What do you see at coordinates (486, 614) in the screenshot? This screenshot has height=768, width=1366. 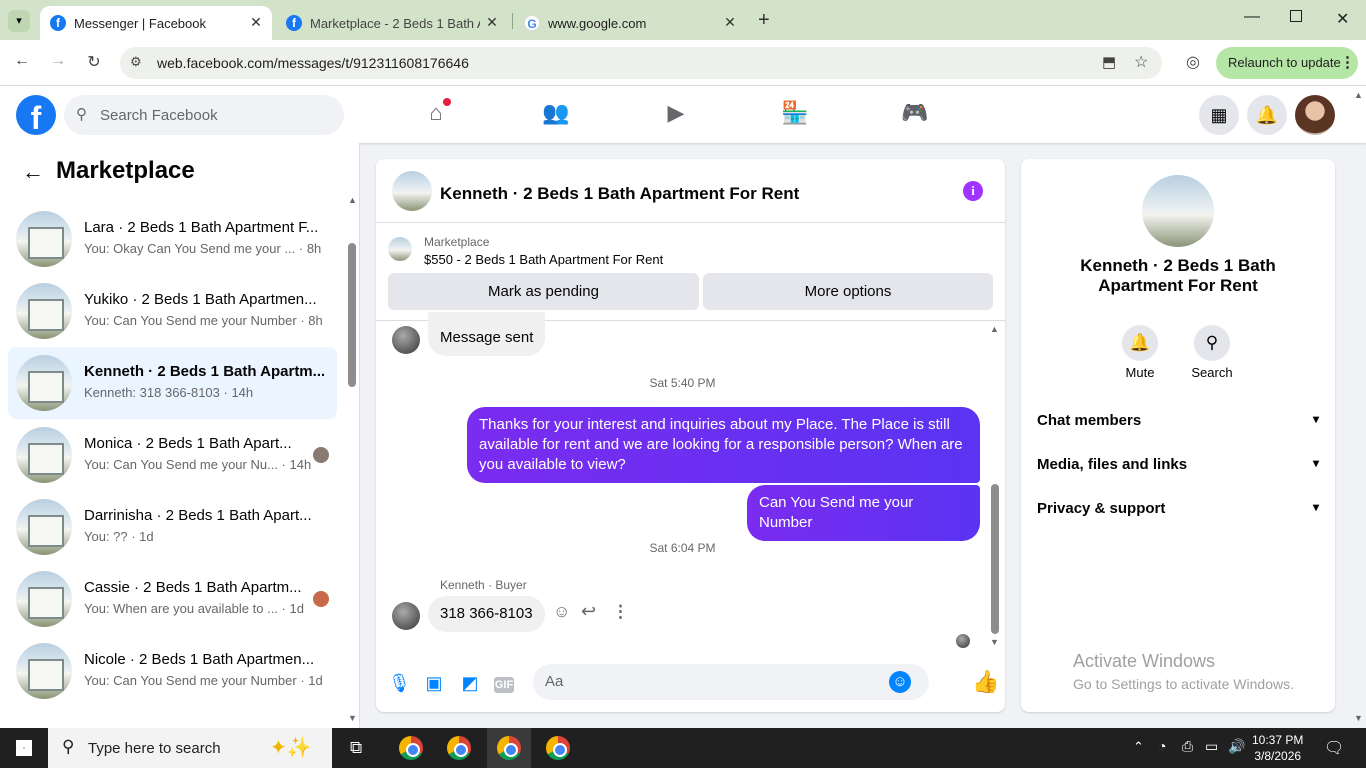 I see `incoming-message: 318 366-8103` at bounding box center [486, 614].